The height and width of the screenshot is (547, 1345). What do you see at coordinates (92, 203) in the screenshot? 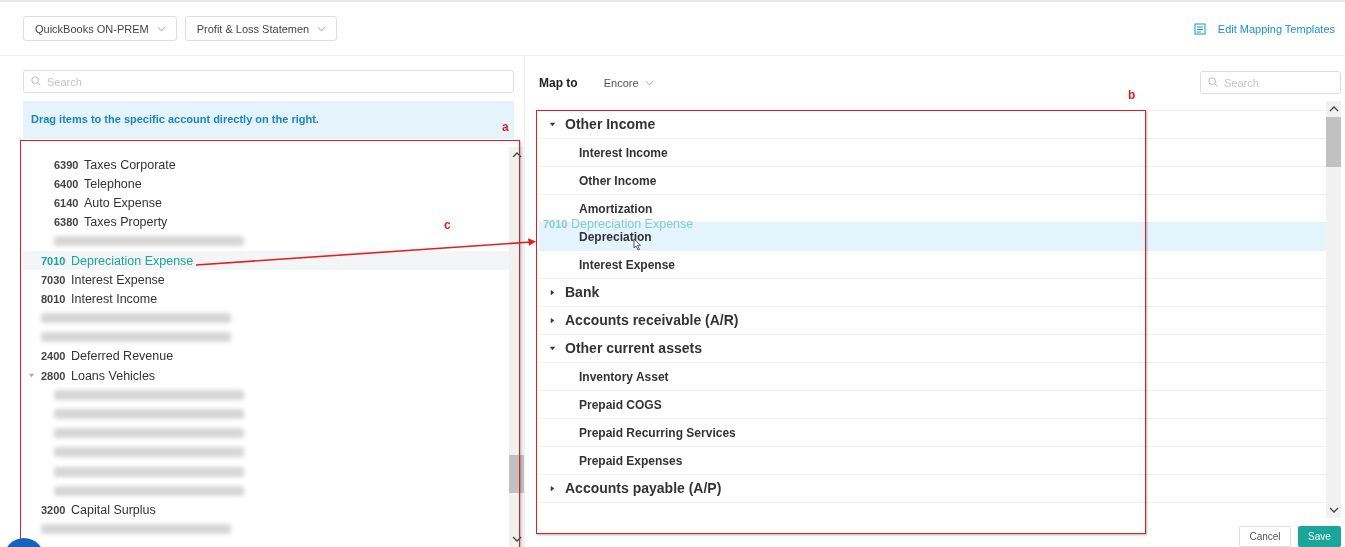
I see `account-row: 6140 Auto Expense` at bounding box center [92, 203].